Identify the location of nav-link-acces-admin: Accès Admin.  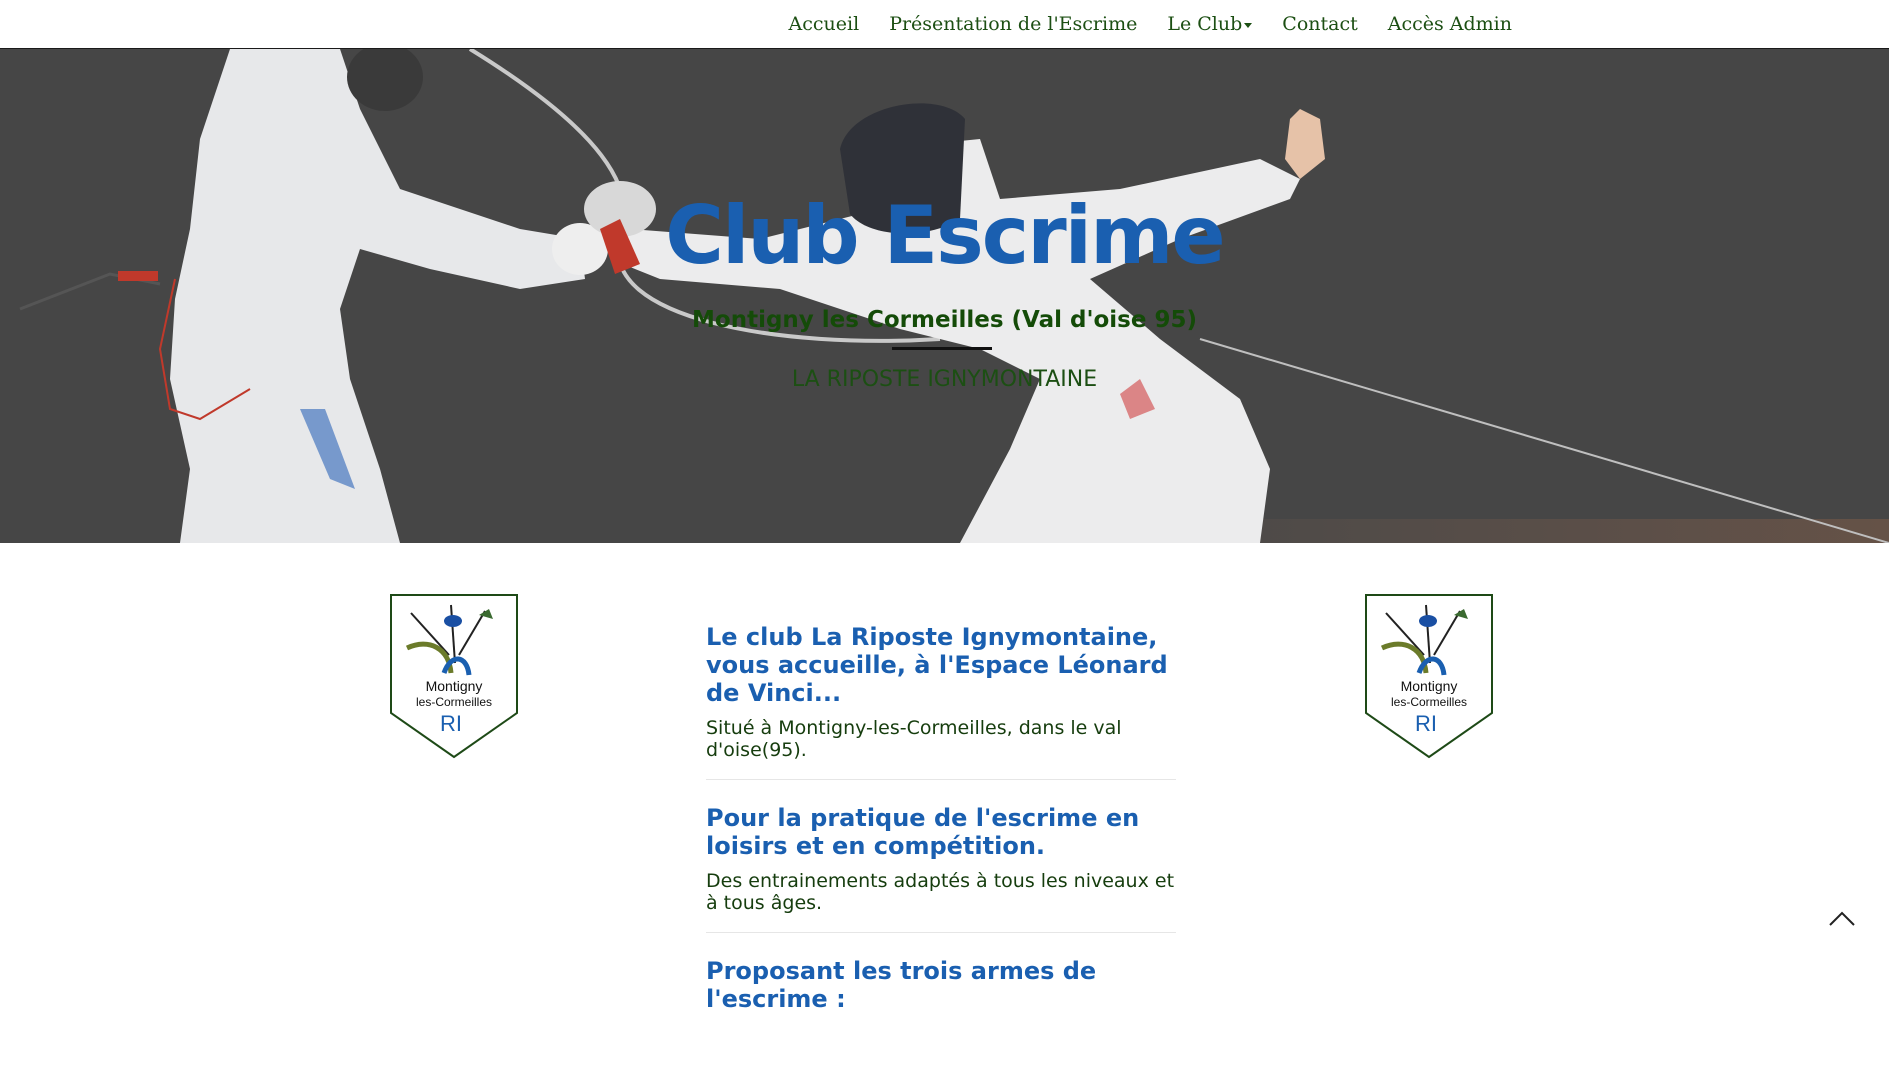
(1450, 24).